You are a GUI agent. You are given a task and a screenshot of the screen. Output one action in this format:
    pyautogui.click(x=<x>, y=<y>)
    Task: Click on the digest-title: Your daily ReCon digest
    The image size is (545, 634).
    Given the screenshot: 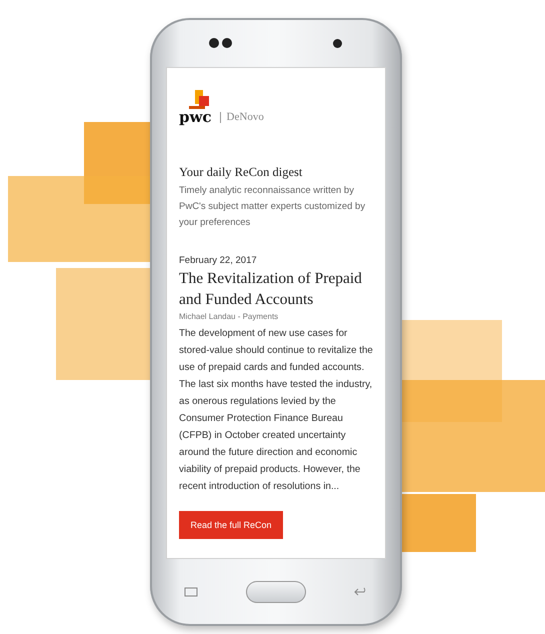 What is the action you would take?
    pyautogui.click(x=241, y=172)
    